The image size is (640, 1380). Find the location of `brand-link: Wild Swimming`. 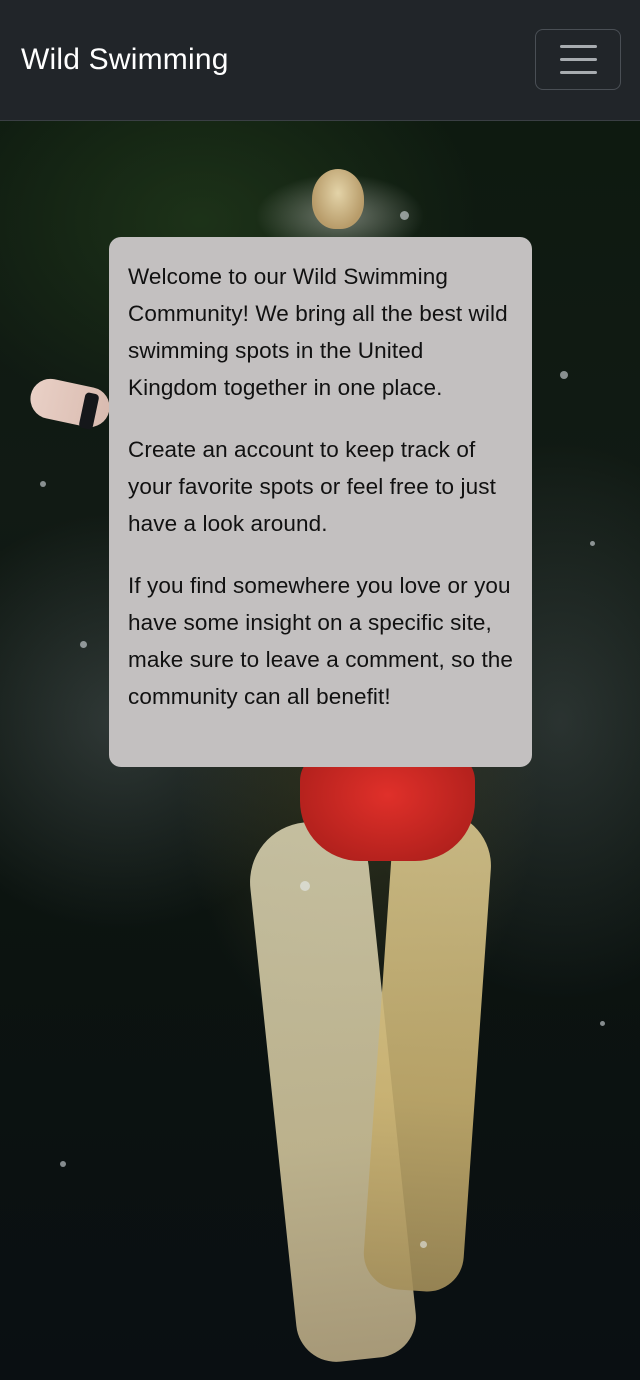

brand-link: Wild Swimming is located at coordinates (125, 60).